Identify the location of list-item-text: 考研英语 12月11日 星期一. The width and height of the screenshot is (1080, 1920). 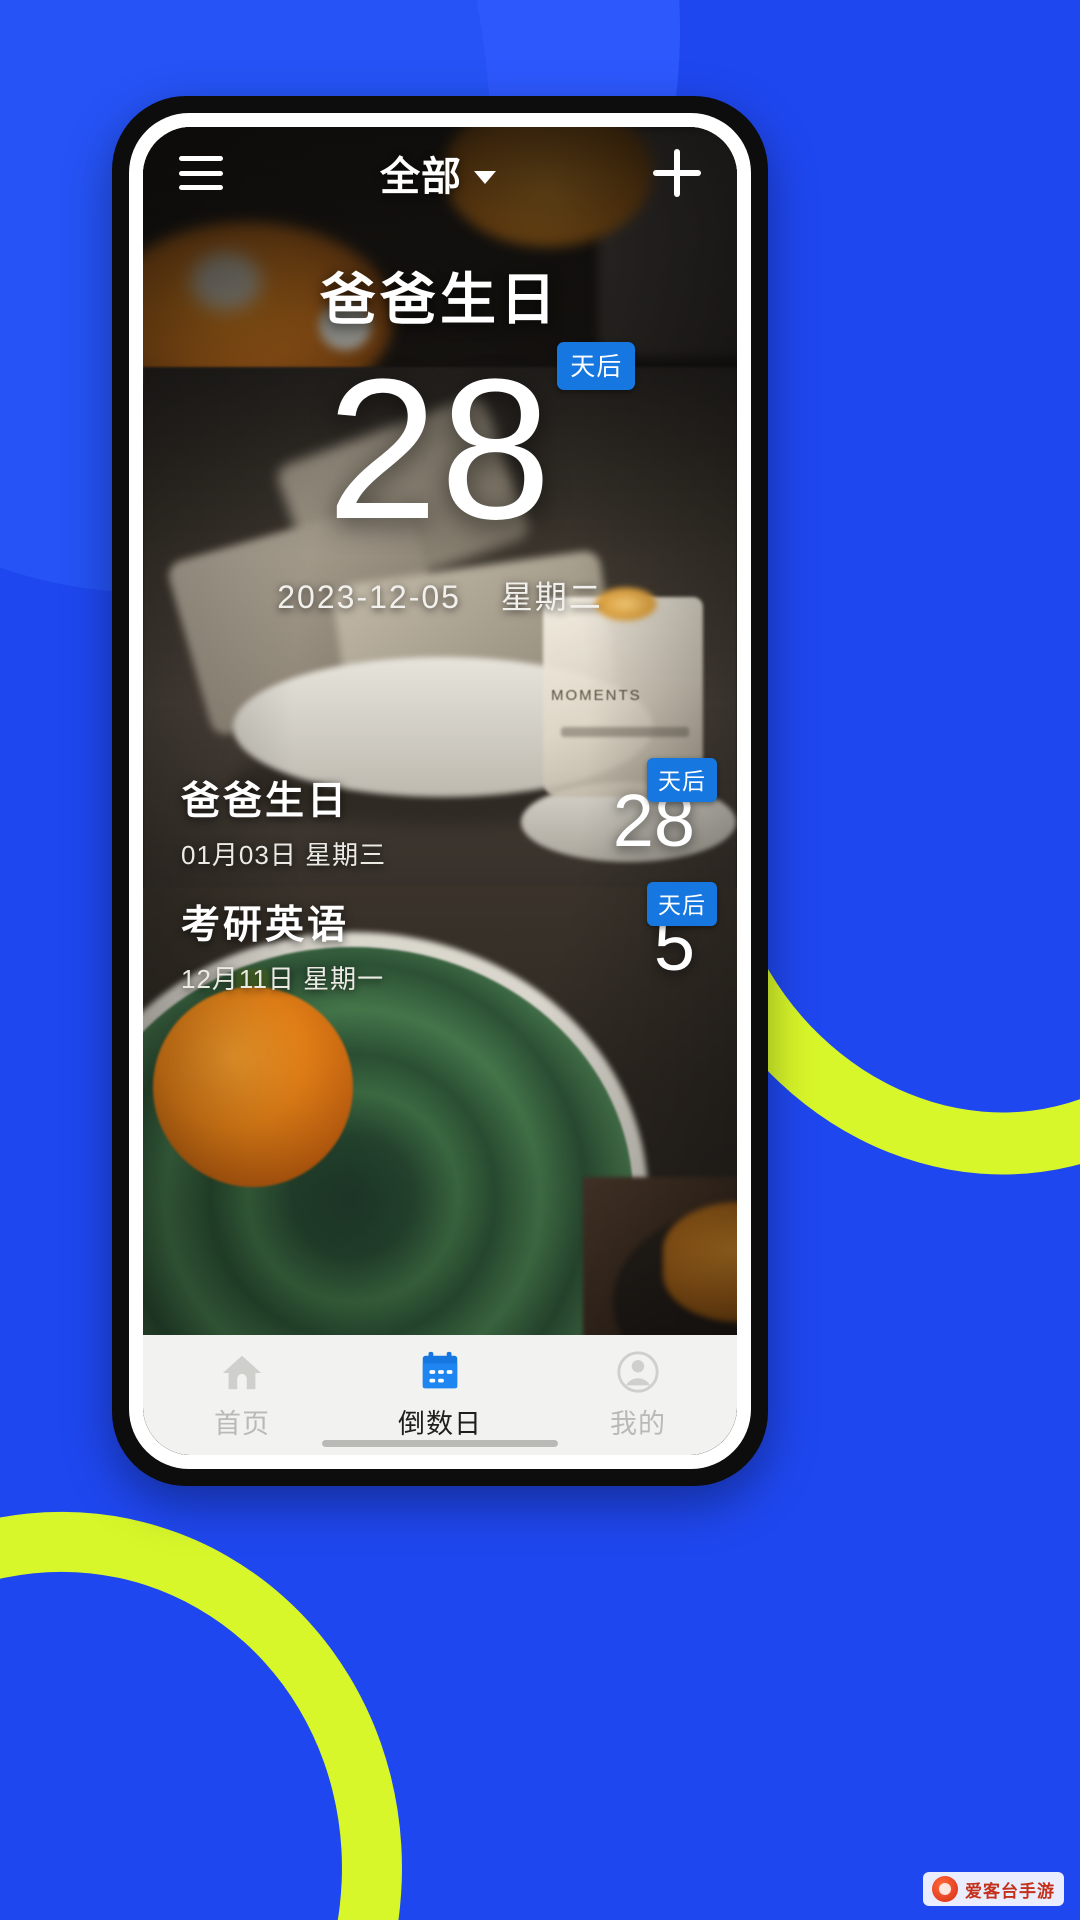
(380, 945).